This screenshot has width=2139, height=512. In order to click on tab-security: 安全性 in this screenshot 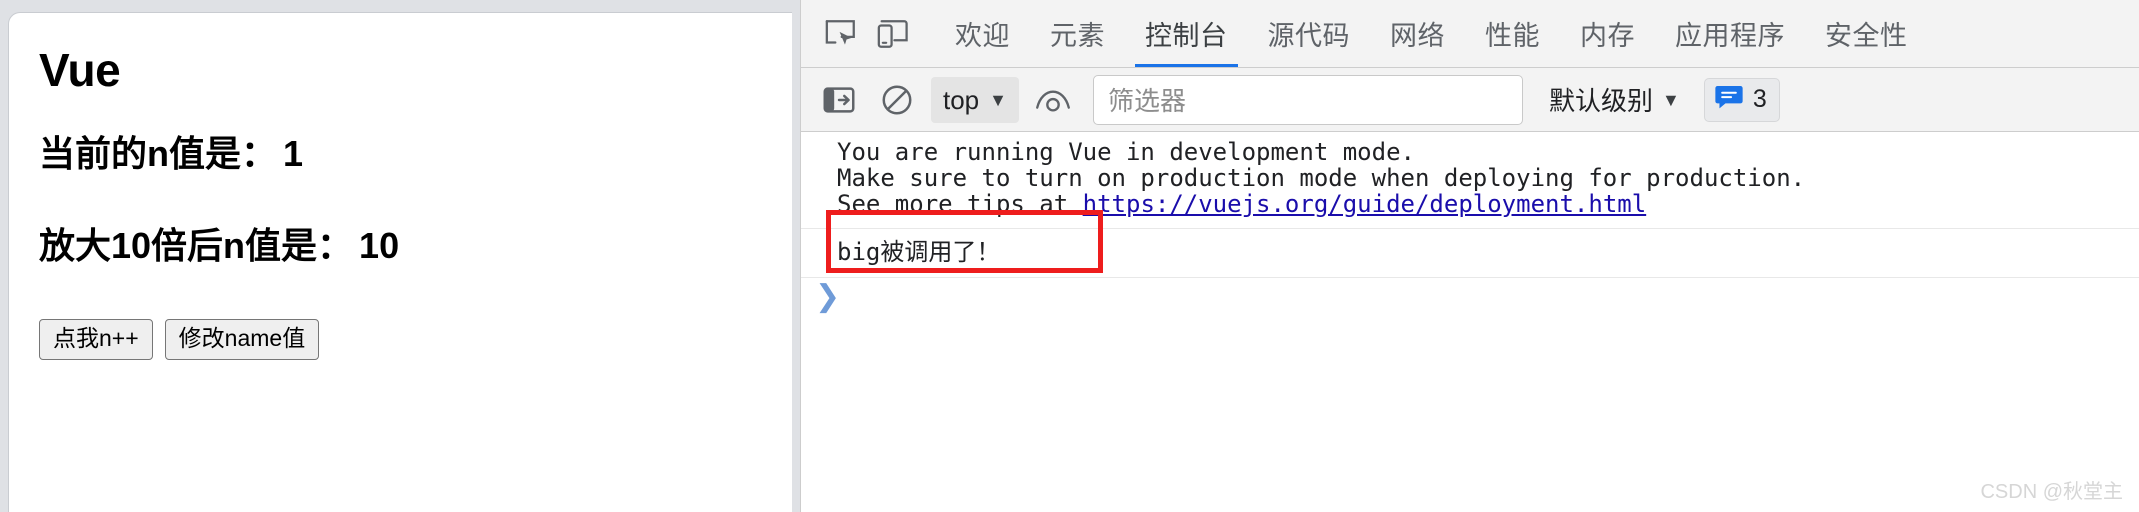, I will do `click(1866, 33)`.